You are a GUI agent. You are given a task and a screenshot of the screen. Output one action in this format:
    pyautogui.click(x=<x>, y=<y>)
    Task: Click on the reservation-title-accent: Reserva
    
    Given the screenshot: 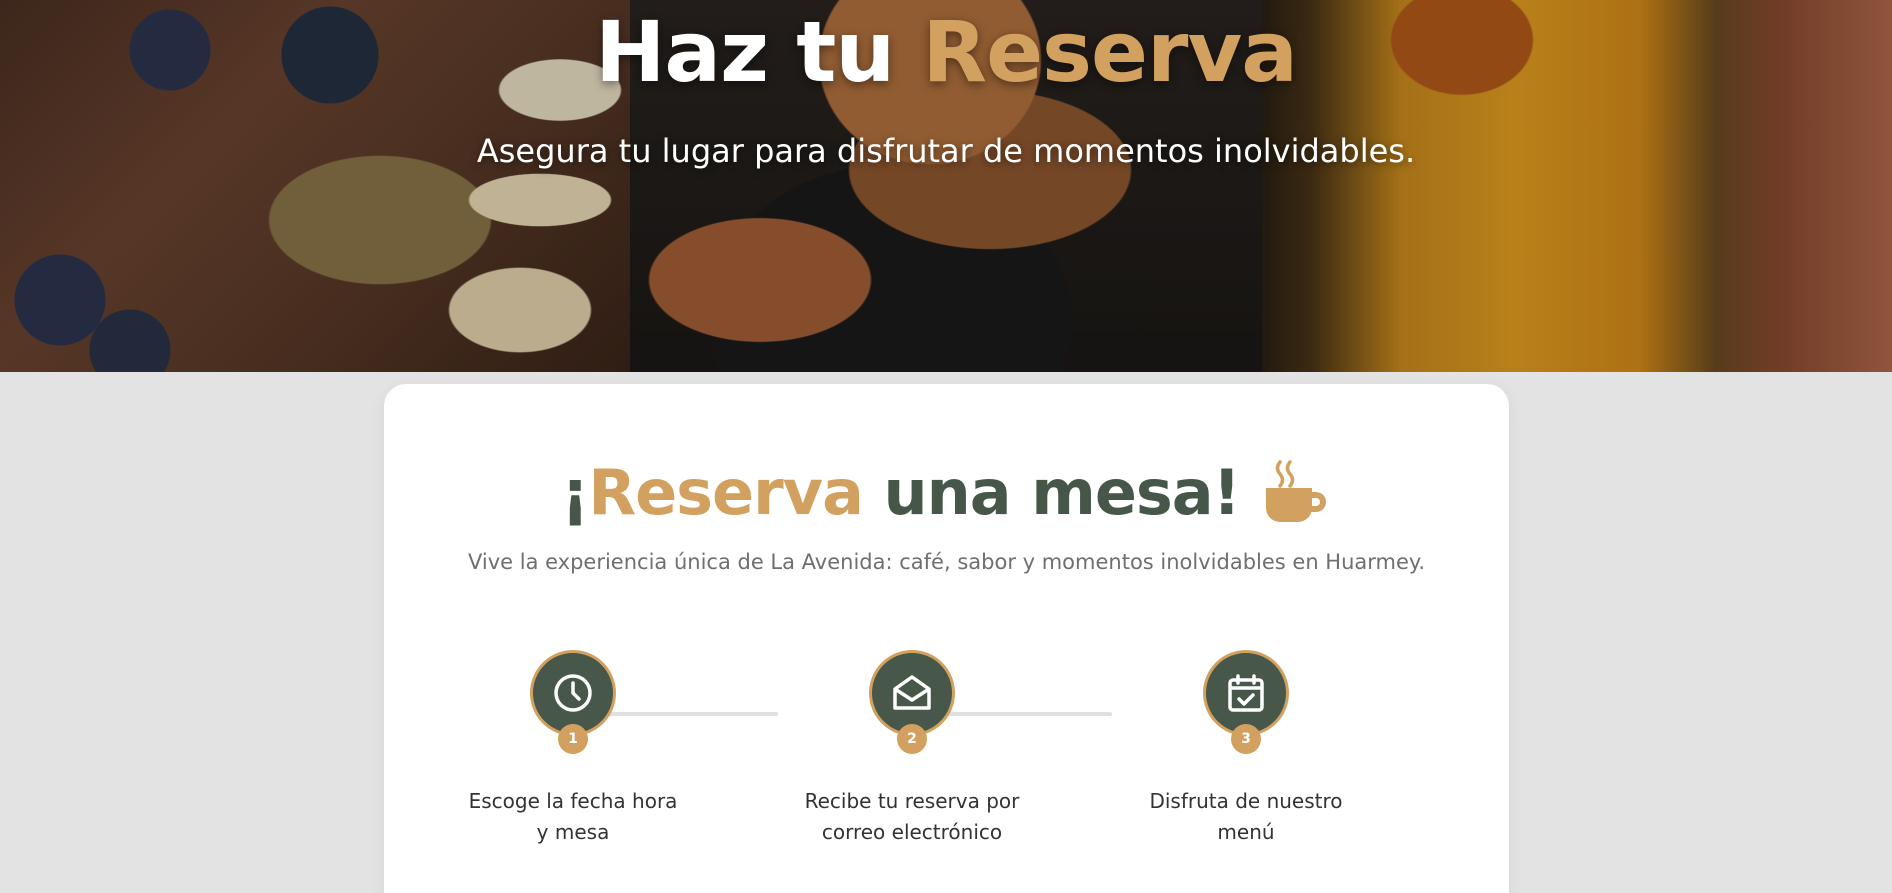 What is the action you would take?
    pyautogui.click(x=726, y=492)
    